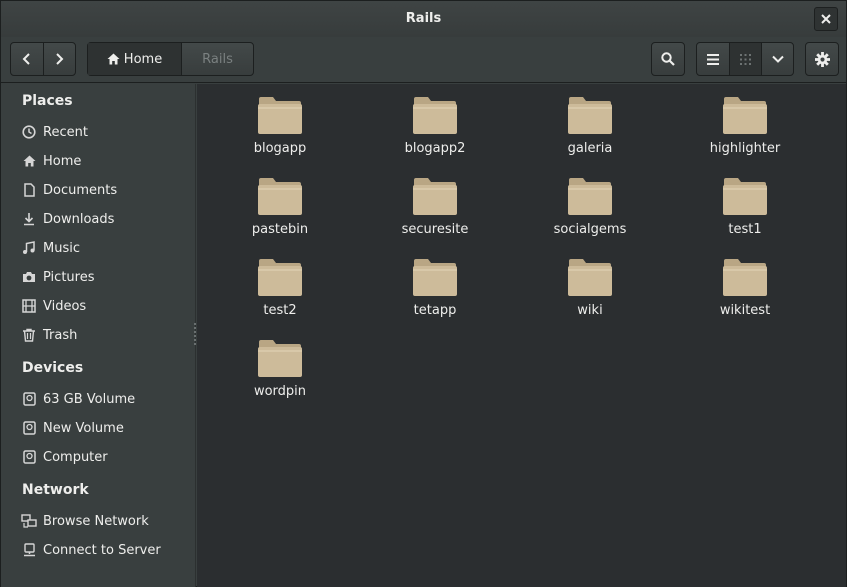  I want to click on folder-item: pastebin, so click(280, 205).